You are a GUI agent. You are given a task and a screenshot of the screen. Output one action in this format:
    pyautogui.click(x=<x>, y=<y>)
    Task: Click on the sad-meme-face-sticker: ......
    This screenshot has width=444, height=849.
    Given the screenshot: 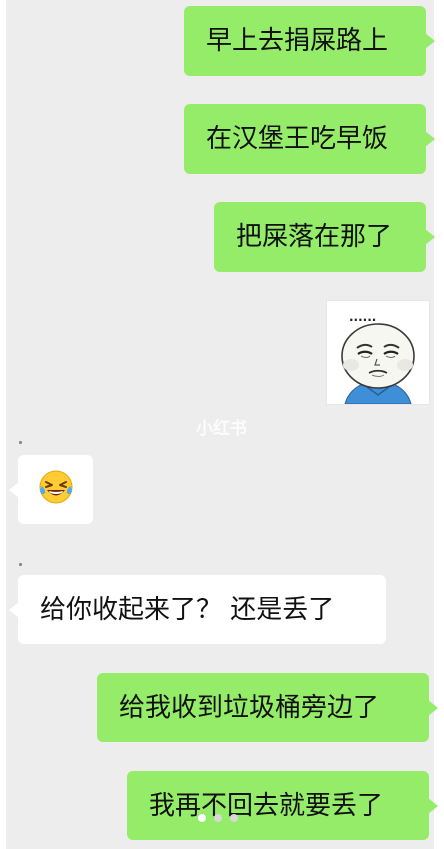 What is the action you would take?
    pyautogui.click(x=378, y=352)
    